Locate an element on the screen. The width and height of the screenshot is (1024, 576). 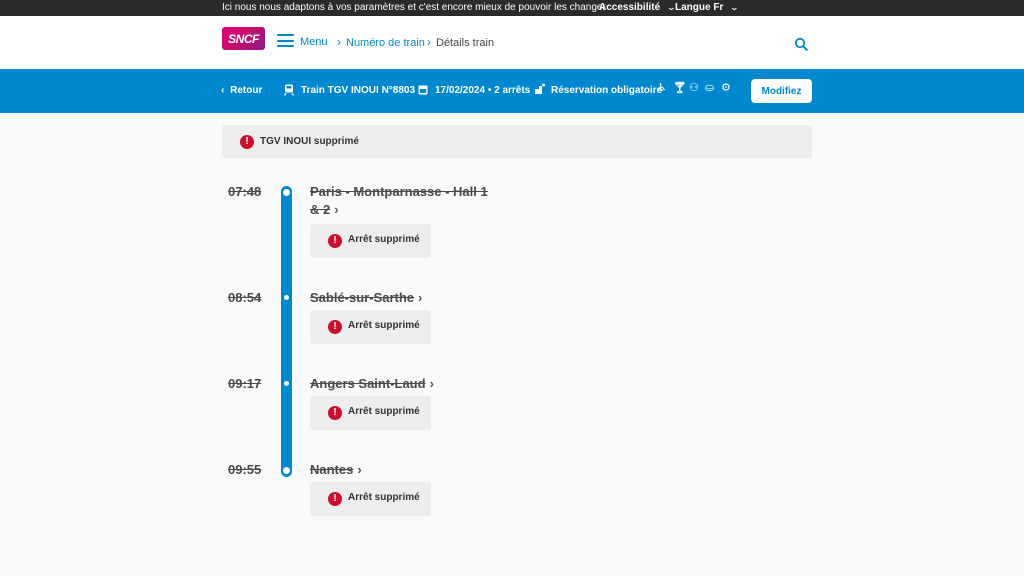
stop-time: 08:54 is located at coordinates (245, 297).